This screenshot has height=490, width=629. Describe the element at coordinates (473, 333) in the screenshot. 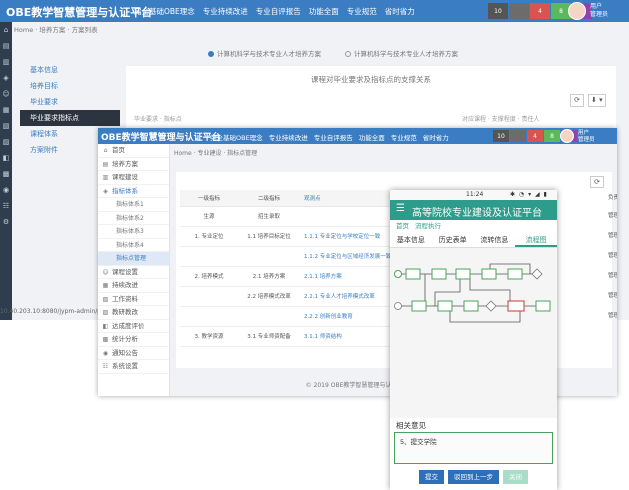

I see `process-flow-diagram` at that location.